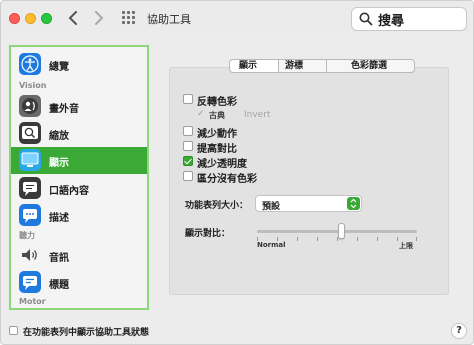  I want to click on show-in-menu-bar-label: 在功能表列中顯示協助工具狀態, so click(86, 333).